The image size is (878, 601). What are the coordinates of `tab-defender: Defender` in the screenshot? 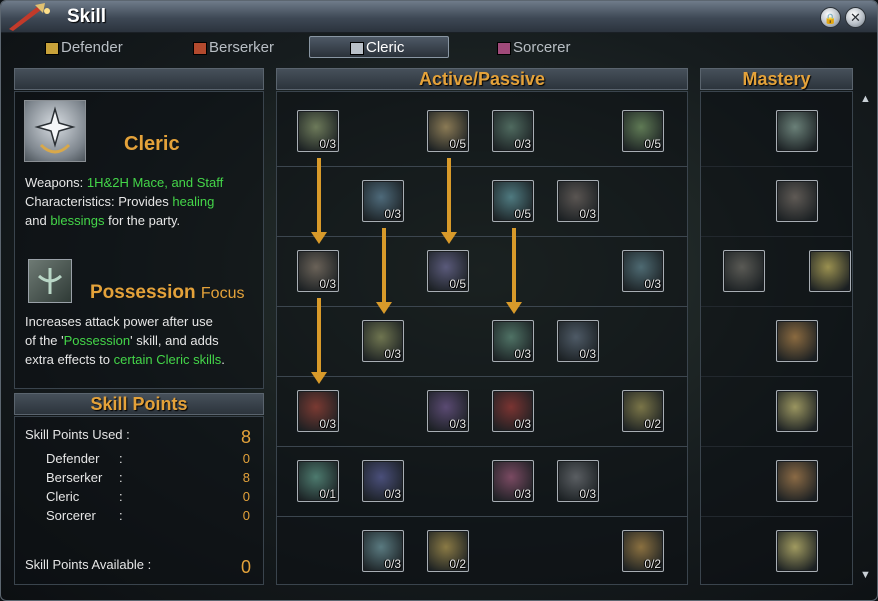 It's located at (91, 48).